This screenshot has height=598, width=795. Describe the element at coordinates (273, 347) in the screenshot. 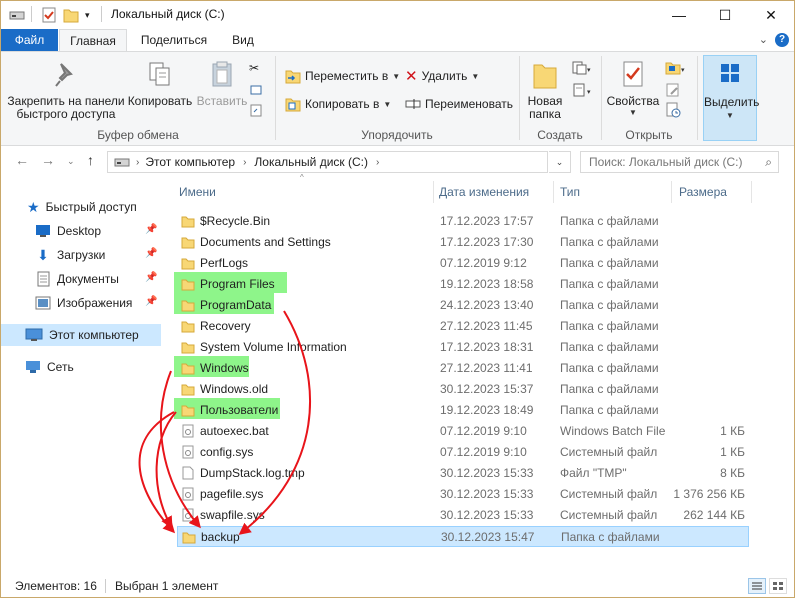

I see `file-name: System Volume Information` at that location.